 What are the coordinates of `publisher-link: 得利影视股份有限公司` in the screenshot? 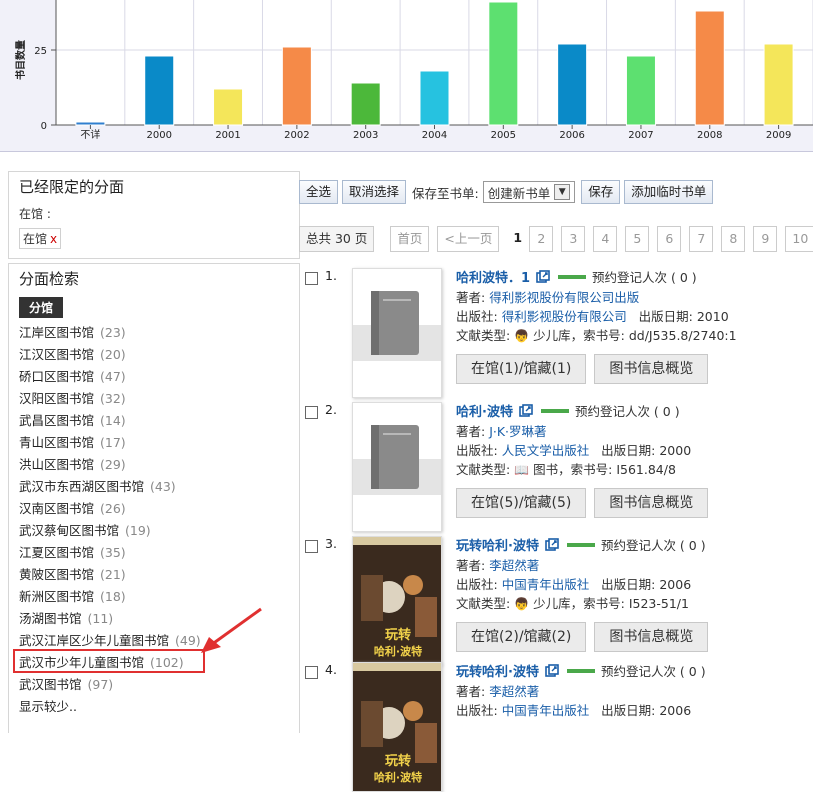 It's located at (564, 316).